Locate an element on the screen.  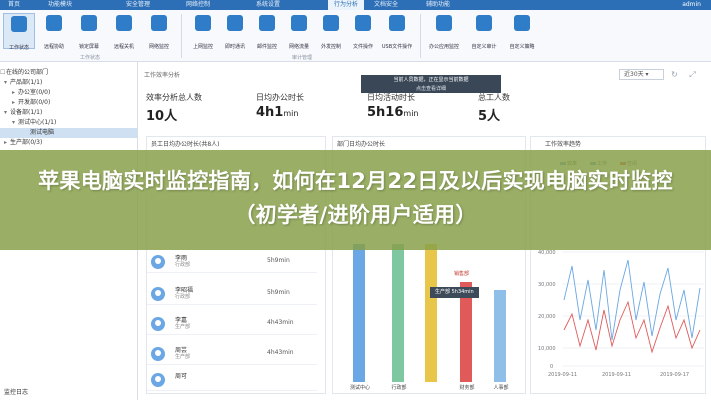
refresh-icon: ↻ is located at coordinates (674, 74).